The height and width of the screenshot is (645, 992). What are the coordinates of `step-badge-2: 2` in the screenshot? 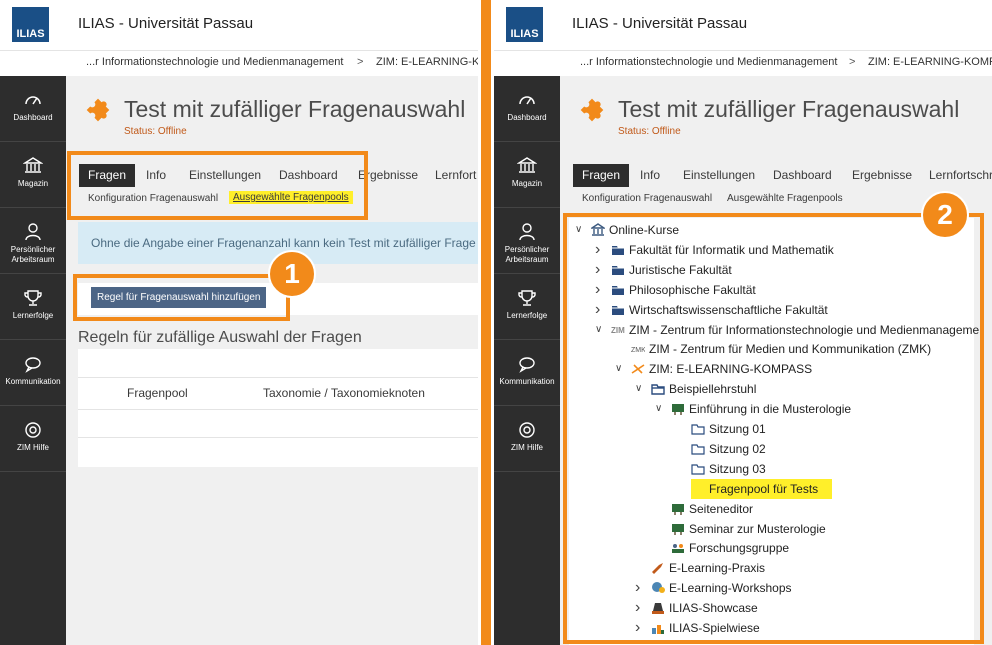 It's located at (945, 215).